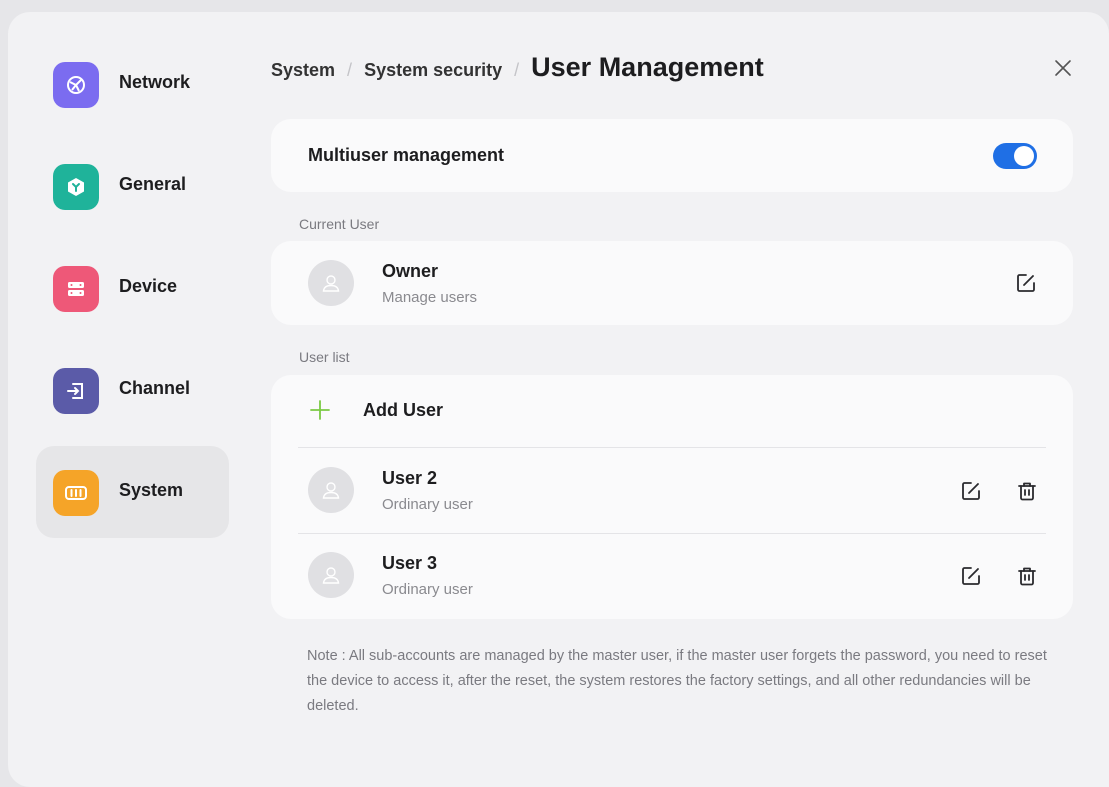 This screenshot has width=1109, height=787. What do you see at coordinates (430, 297) in the screenshot?
I see `user-role: Manage users` at bounding box center [430, 297].